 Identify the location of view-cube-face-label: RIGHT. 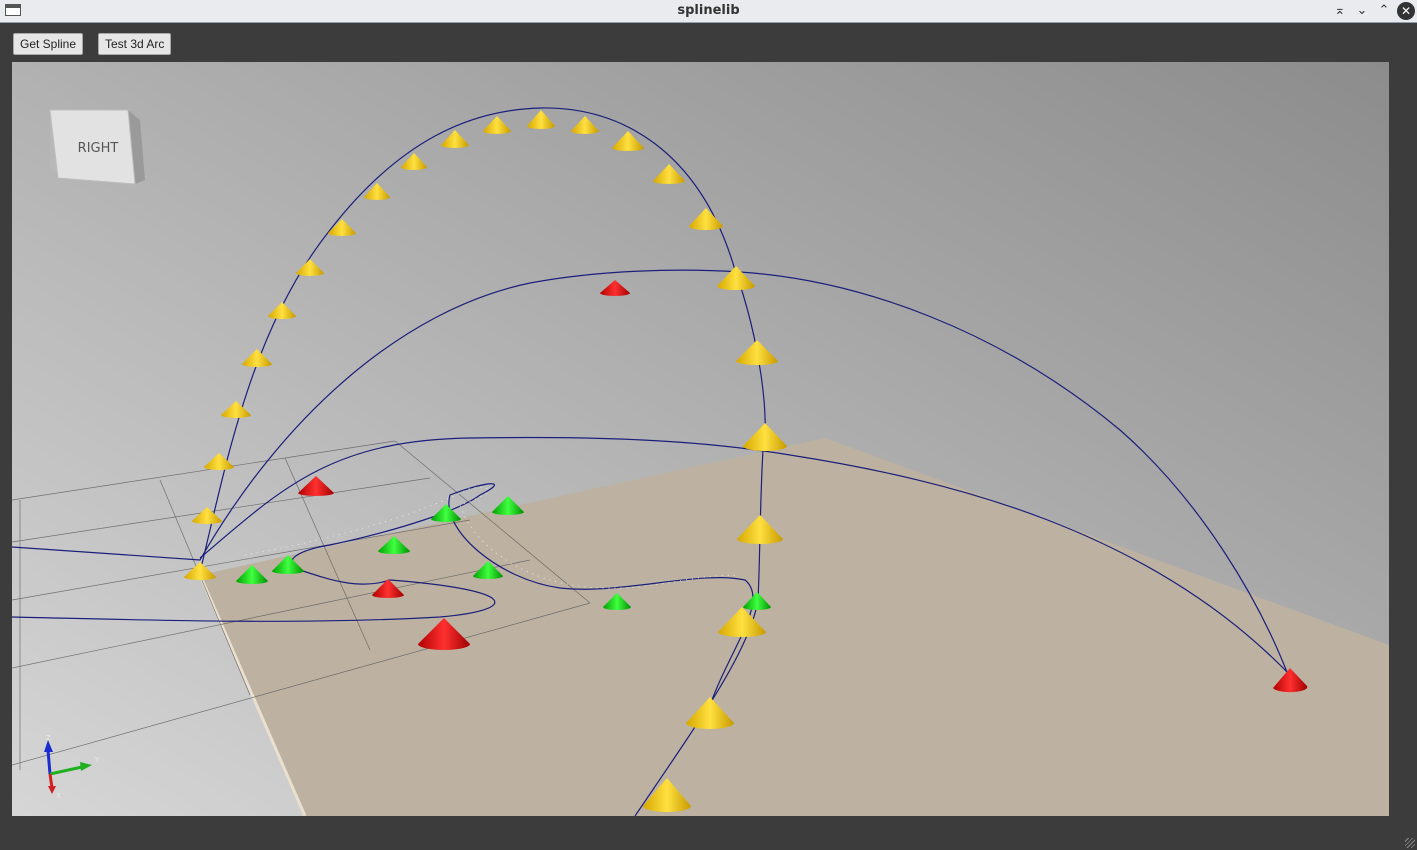
(98, 148).